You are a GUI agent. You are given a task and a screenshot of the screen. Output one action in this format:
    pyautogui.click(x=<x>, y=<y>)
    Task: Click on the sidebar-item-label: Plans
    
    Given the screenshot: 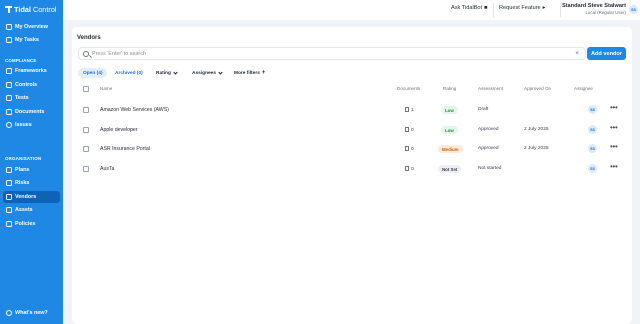 What is the action you would take?
    pyautogui.click(x=22, y=170)
    